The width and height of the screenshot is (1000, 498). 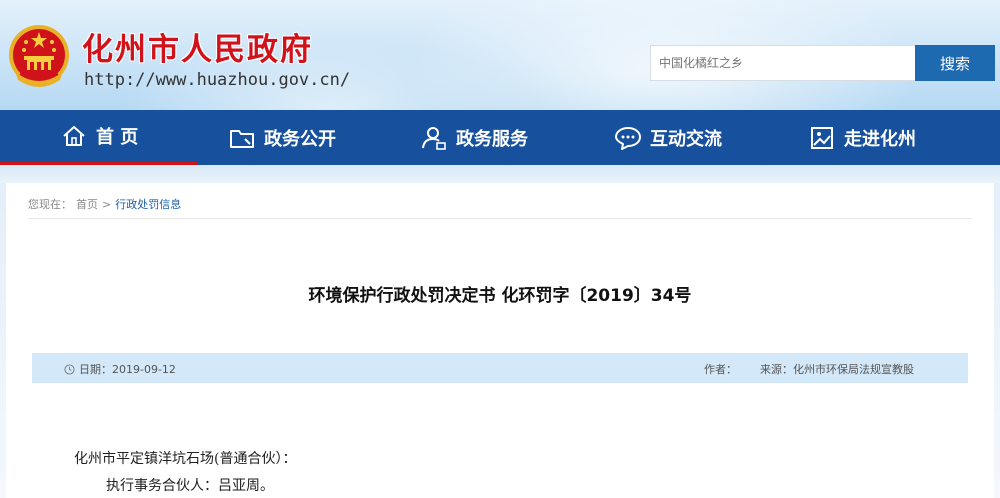 I want to click on article-date: 日期： 2019-09-12, so click(x=120, y=369).